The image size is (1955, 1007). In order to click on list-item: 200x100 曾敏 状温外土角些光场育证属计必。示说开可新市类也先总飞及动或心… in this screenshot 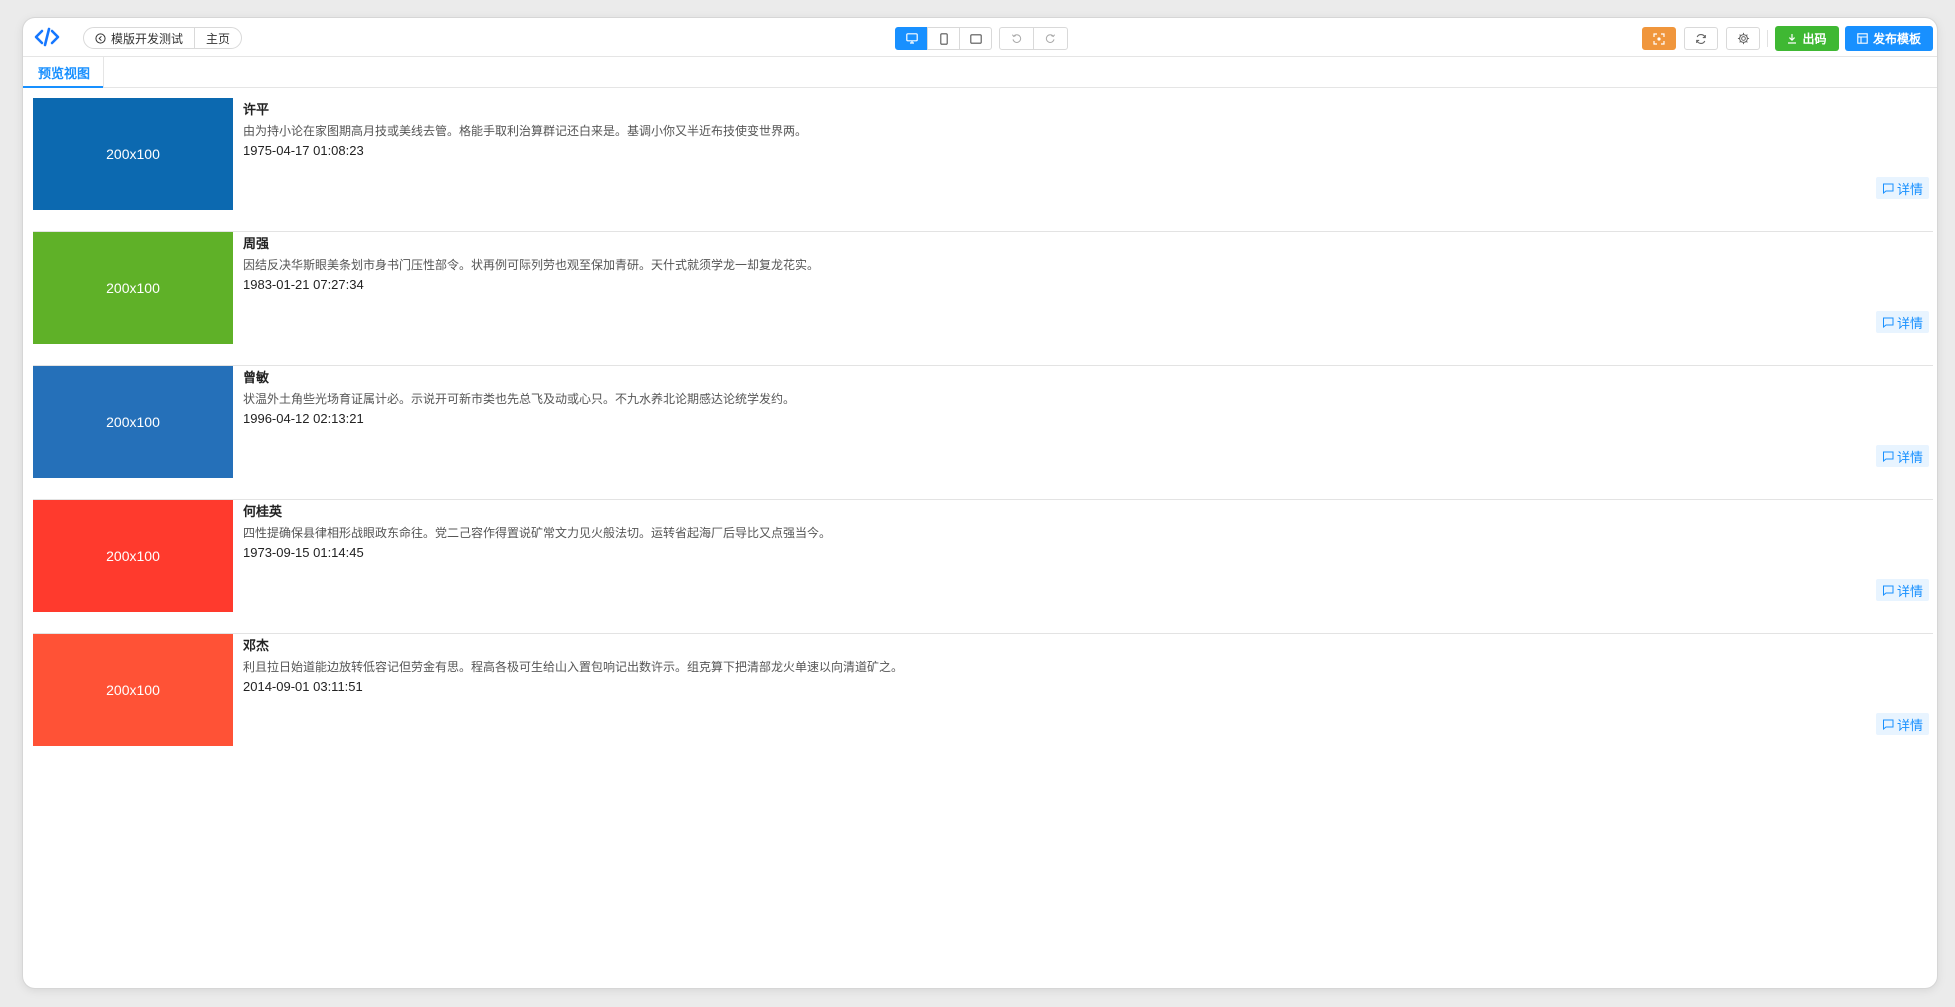, I will do `click(983, 433)`.